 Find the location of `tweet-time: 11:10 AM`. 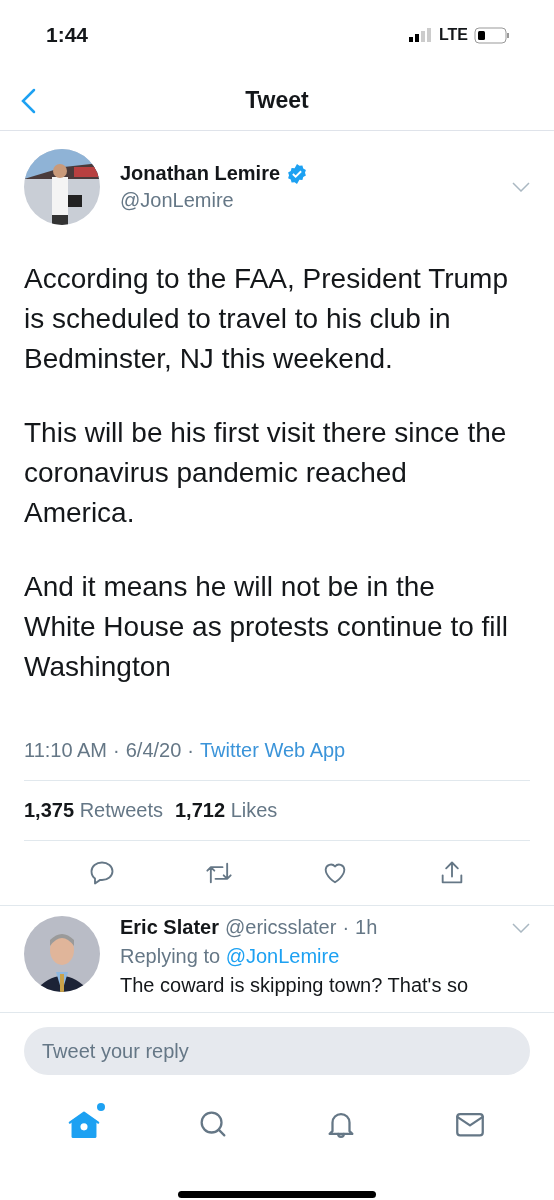

tweet-time: 11:10 AM is located at coordinates (66, 750).